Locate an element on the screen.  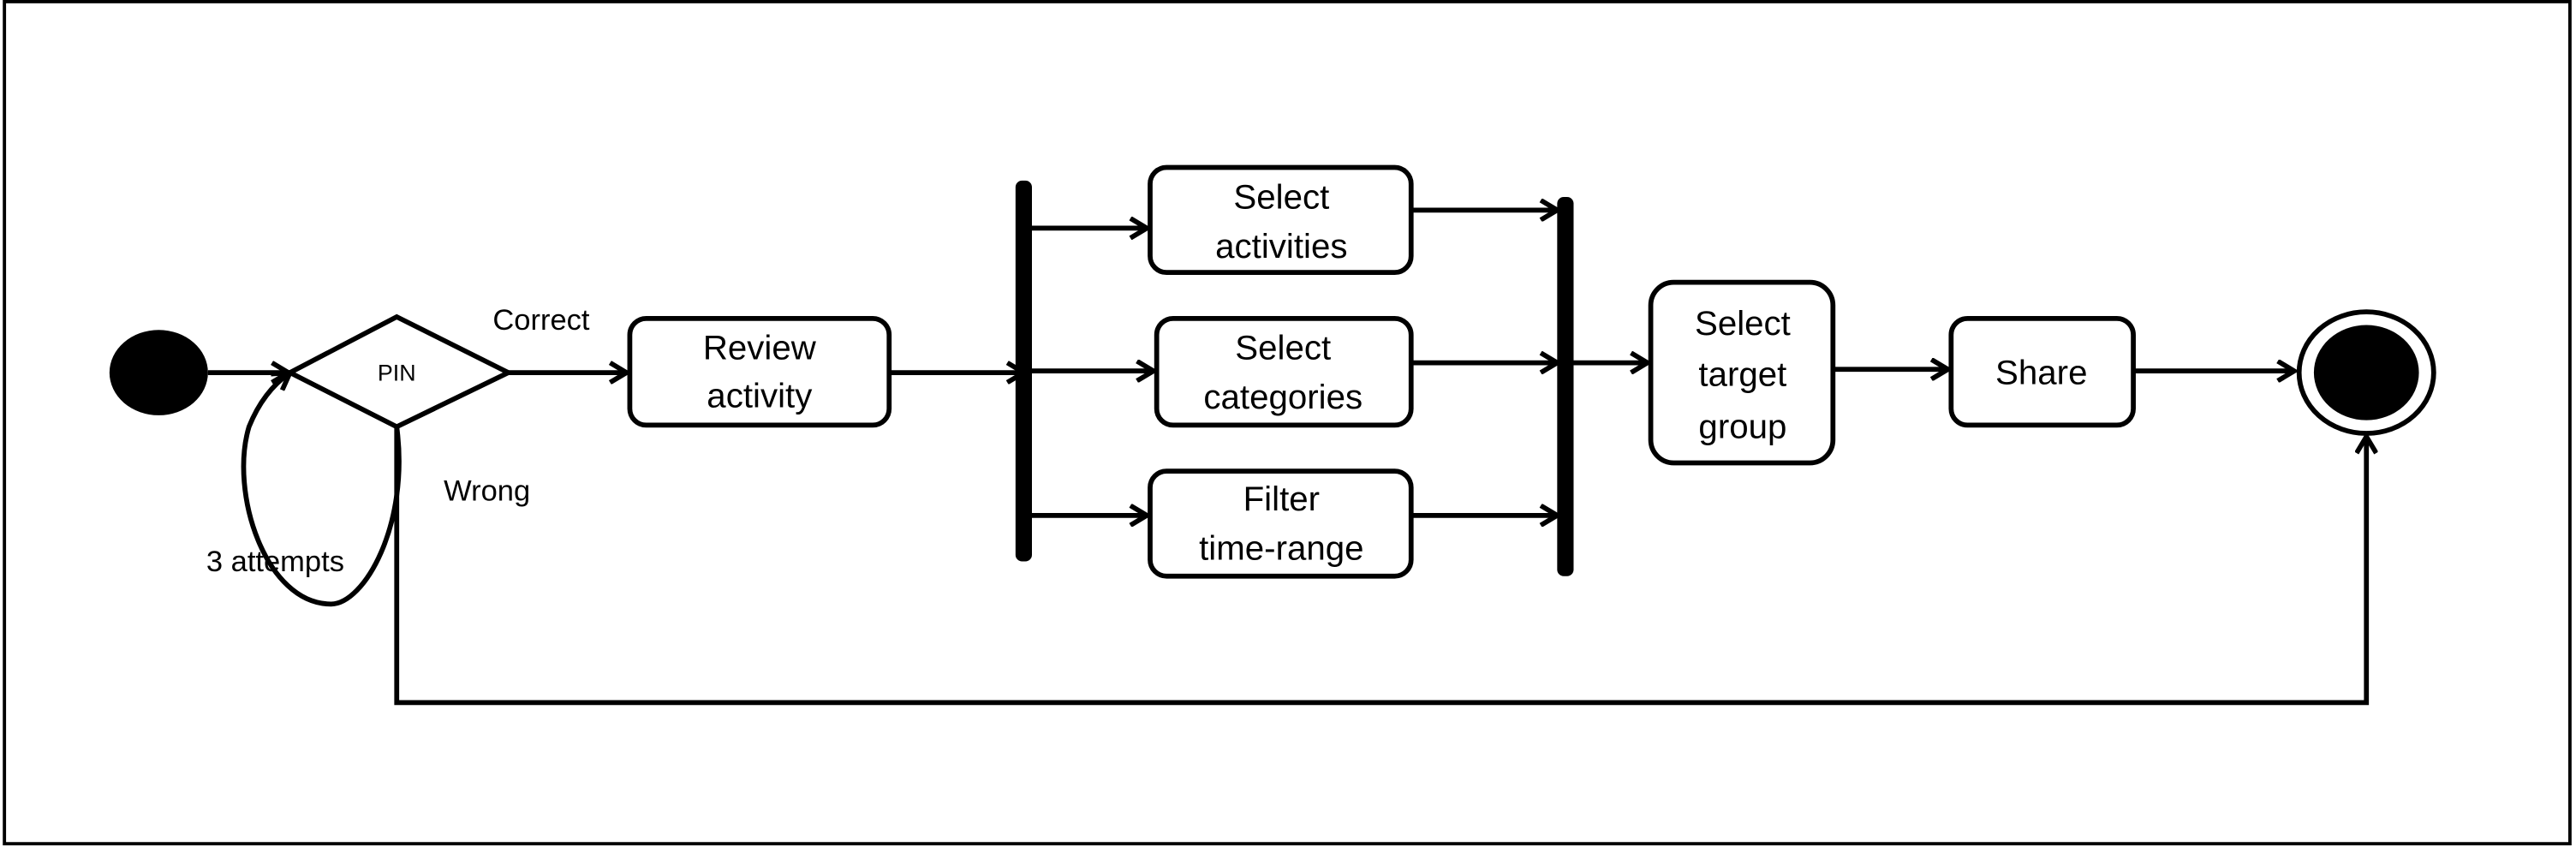
svg-text: Share is located at coordinates (2041, 373).